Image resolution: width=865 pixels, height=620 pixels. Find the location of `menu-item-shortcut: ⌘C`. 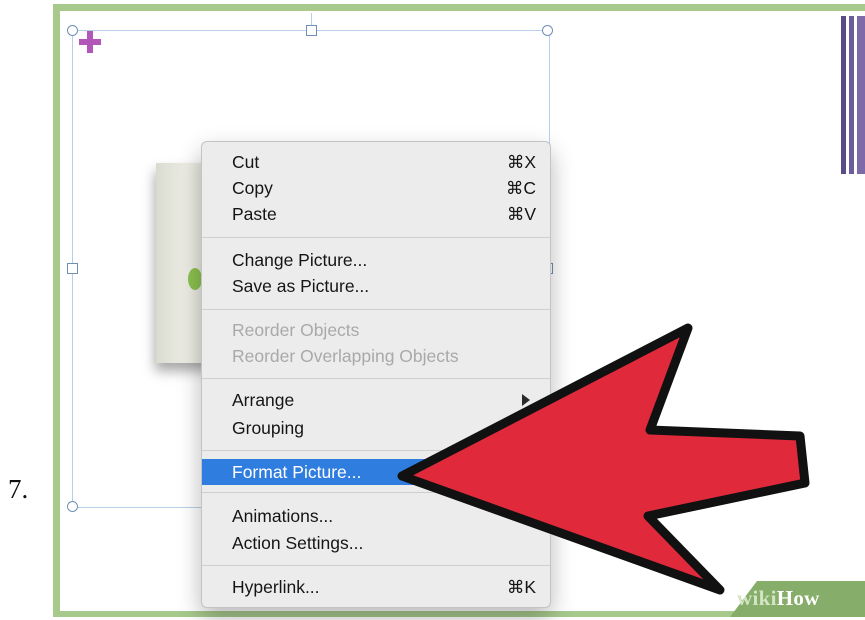

menu-item-shortcut: ⌘C is located at coordinates (520, 188).